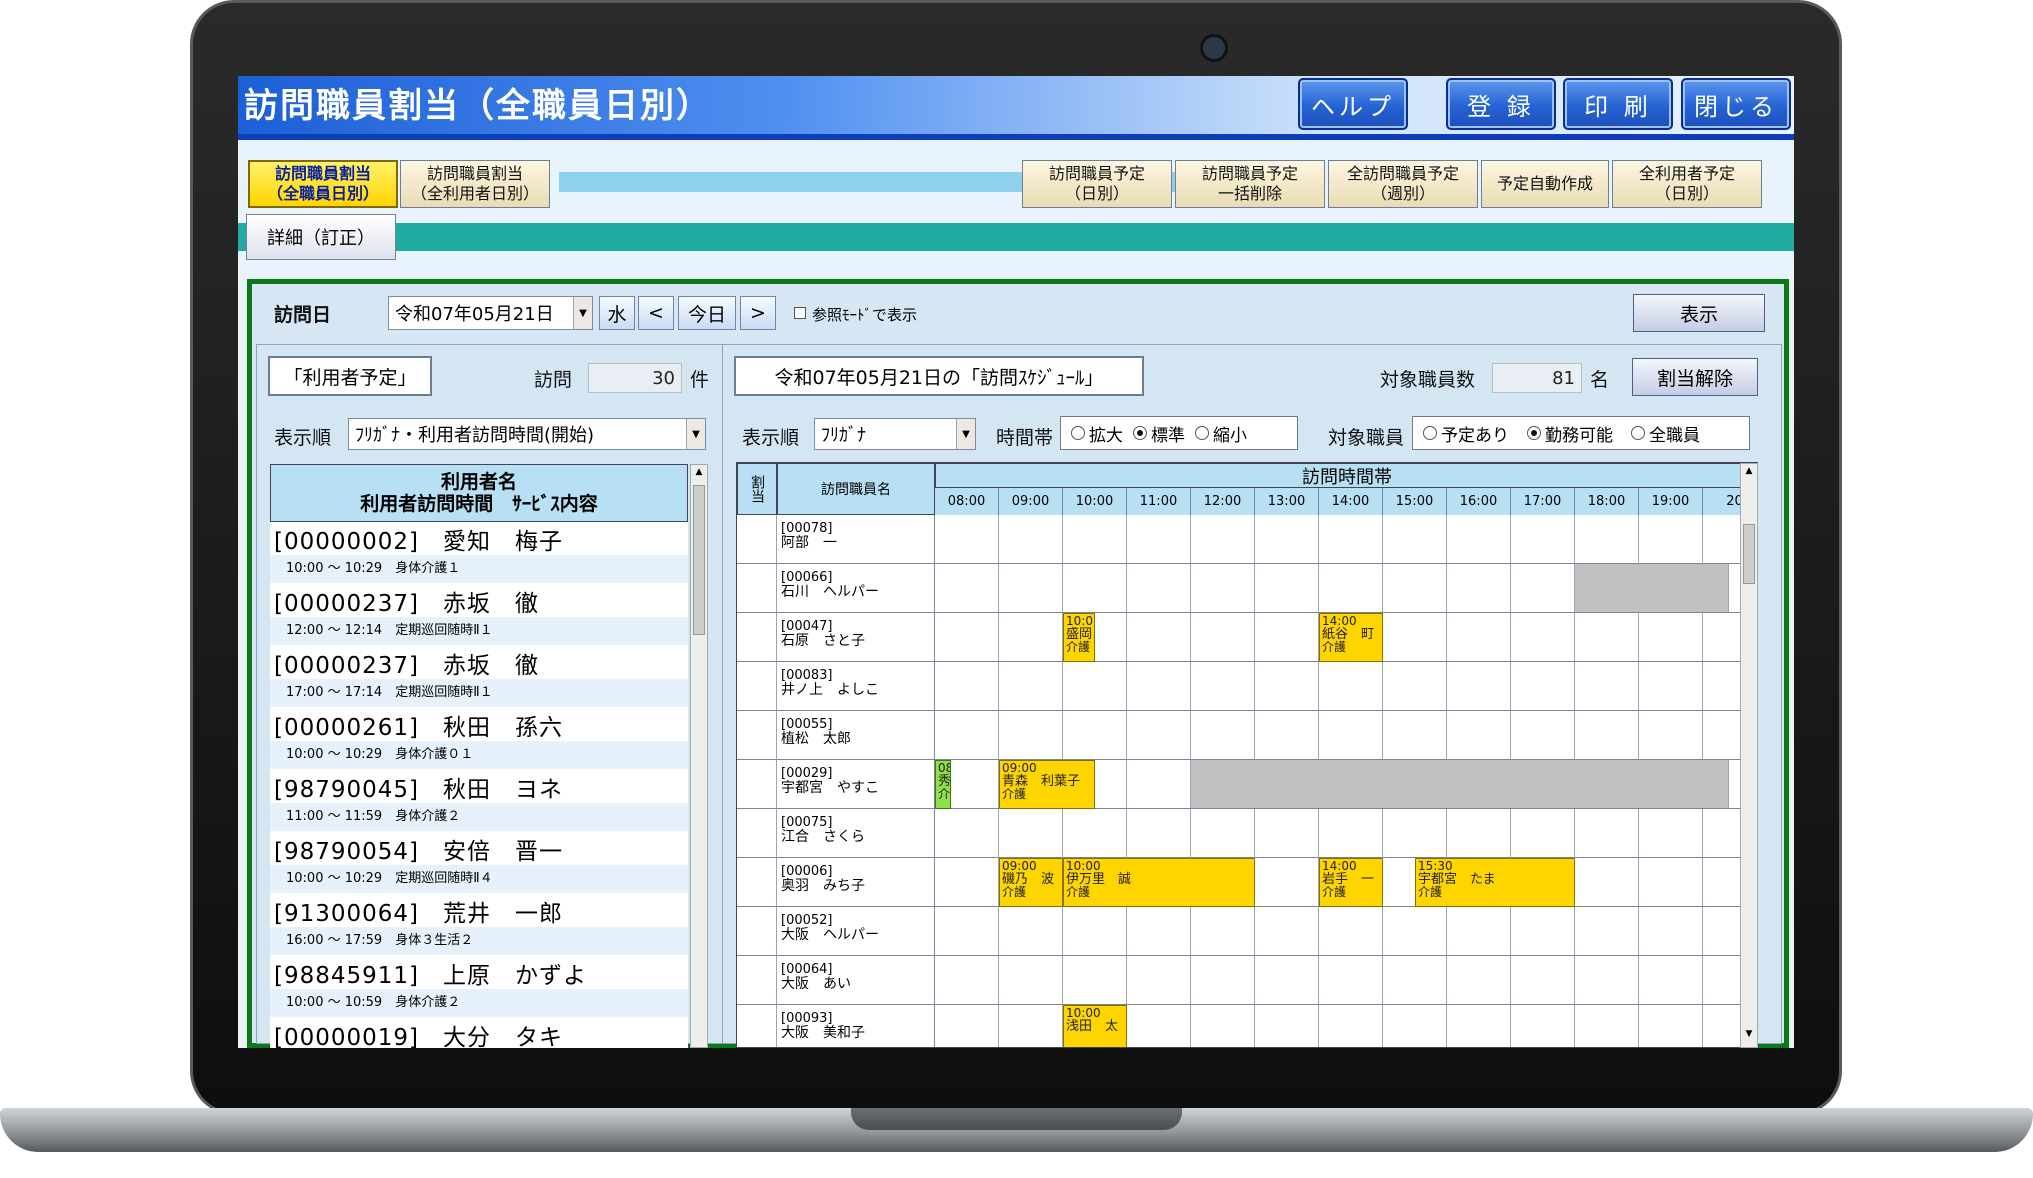 The image size is (2033, 1178). Describe the element at coordinates (1097, 184) in the screenshot. I see `tab-staff-schedule-daily: 訪問職員予定 （日別）` at that location.